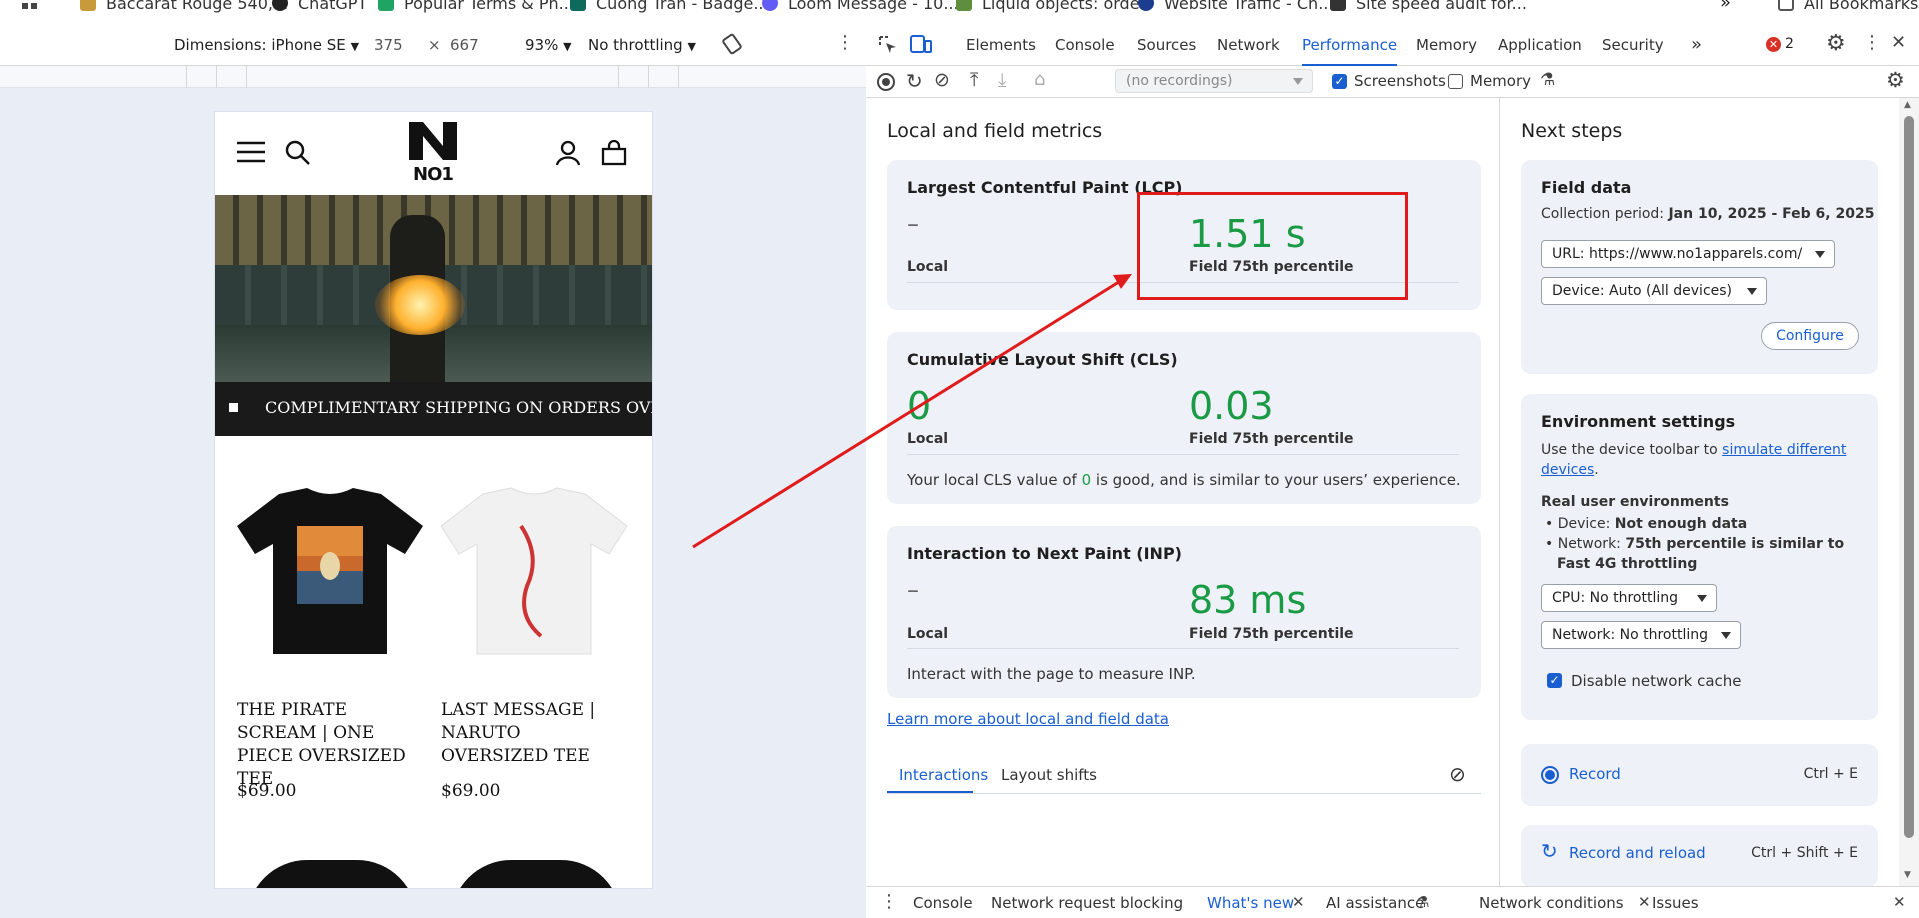 The width and height of the screenshot is (1919, 918). I want to click on record-reload-card: ↻ Record and reload Ctrl + Shift + E, so click(1699, 856).